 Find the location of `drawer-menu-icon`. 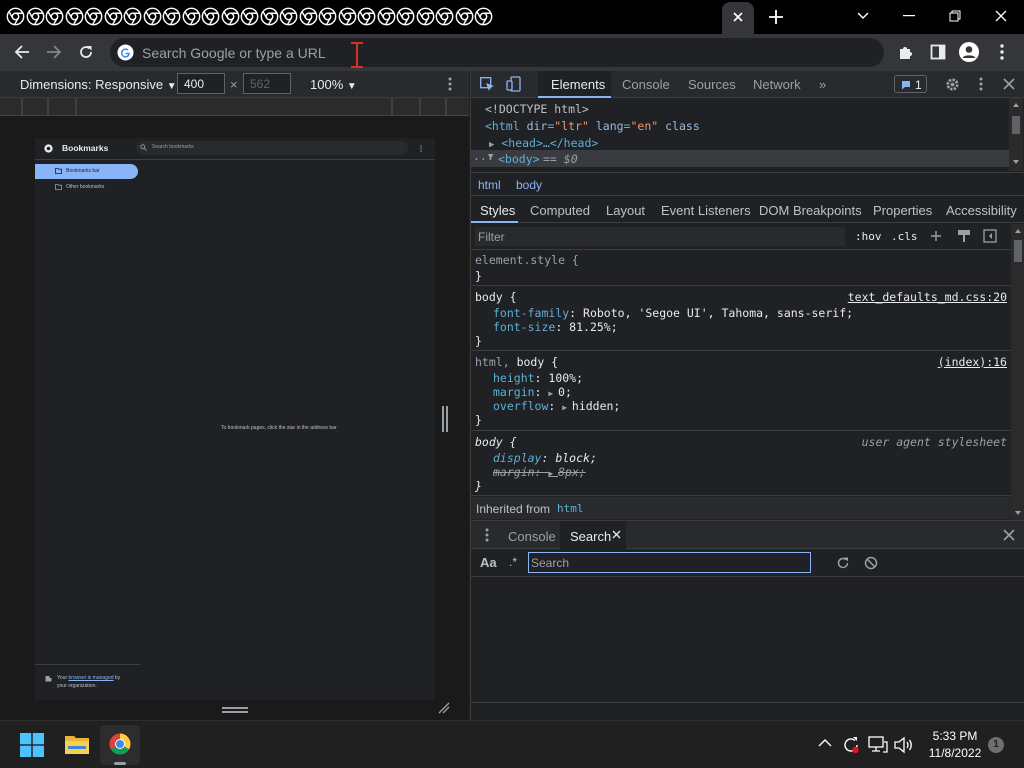

drawer-menu-icon is located at coordinates (487, 535).